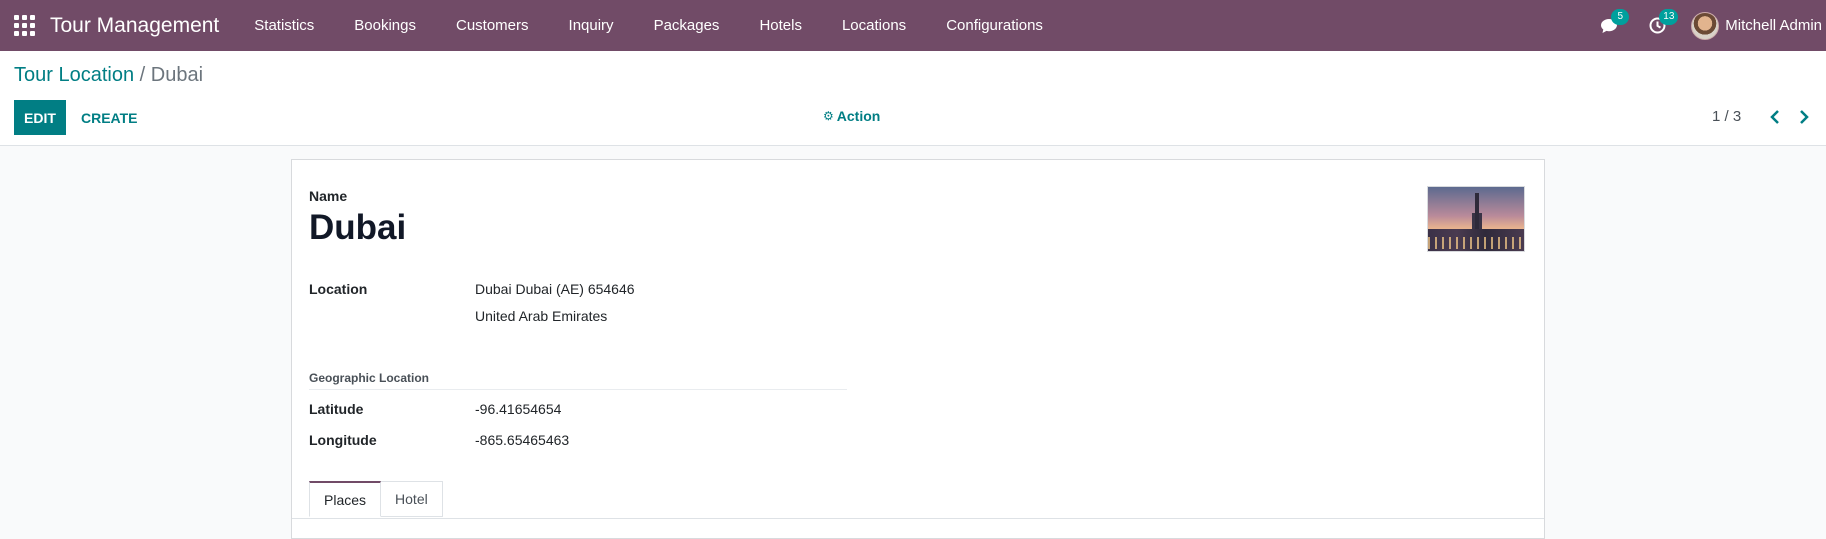 The height and width of the screenshot is (539, 1826). I want to click on pager-value: 1 / 3, so click(1726, 116).